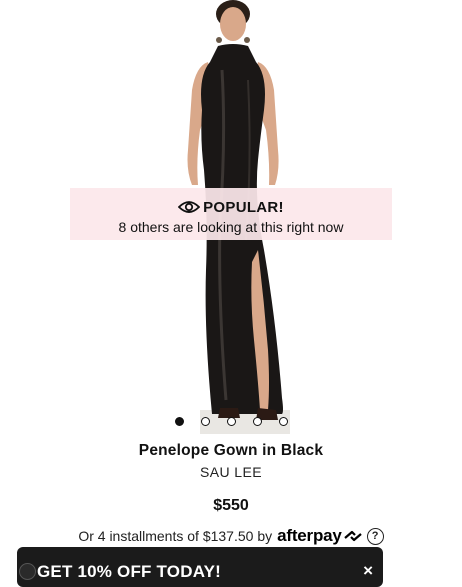 The height and width of the screenshot is (587, 462). I want to click on popular-title: POPULAR!, so click(243, 207).